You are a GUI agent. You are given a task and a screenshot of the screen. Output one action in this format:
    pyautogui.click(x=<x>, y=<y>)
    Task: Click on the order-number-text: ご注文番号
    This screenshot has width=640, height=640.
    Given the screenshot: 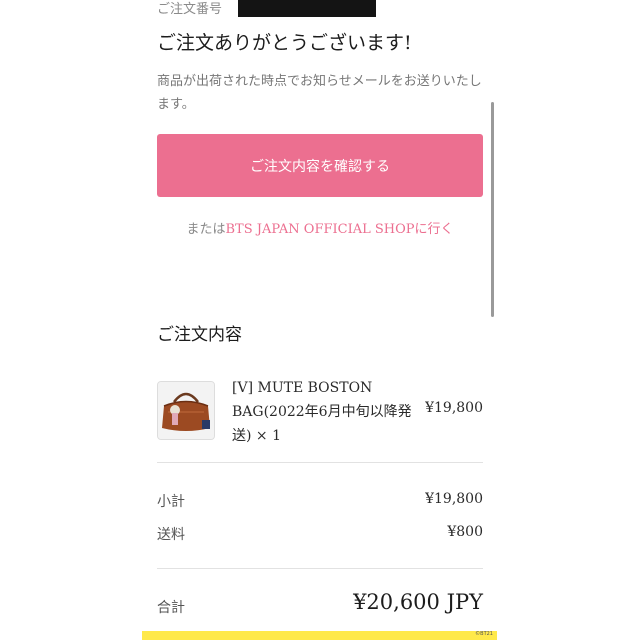 What is the action you would take?
    pyautogui.click(x=190, y=9)
    